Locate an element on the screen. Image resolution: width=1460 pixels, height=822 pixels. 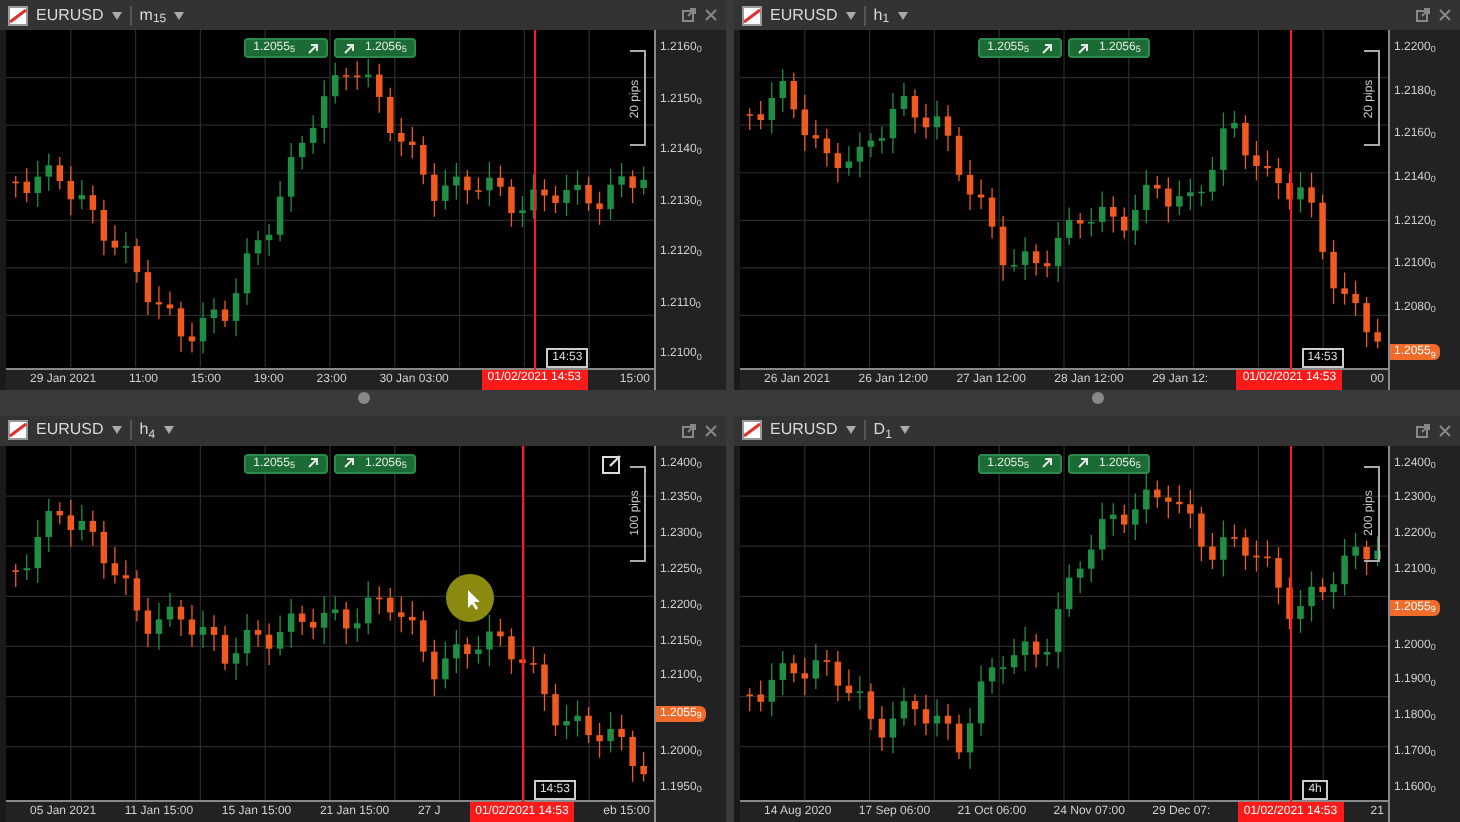
timeframe-dropdown: h$_{4}$ is located at coordinates (147, 430).